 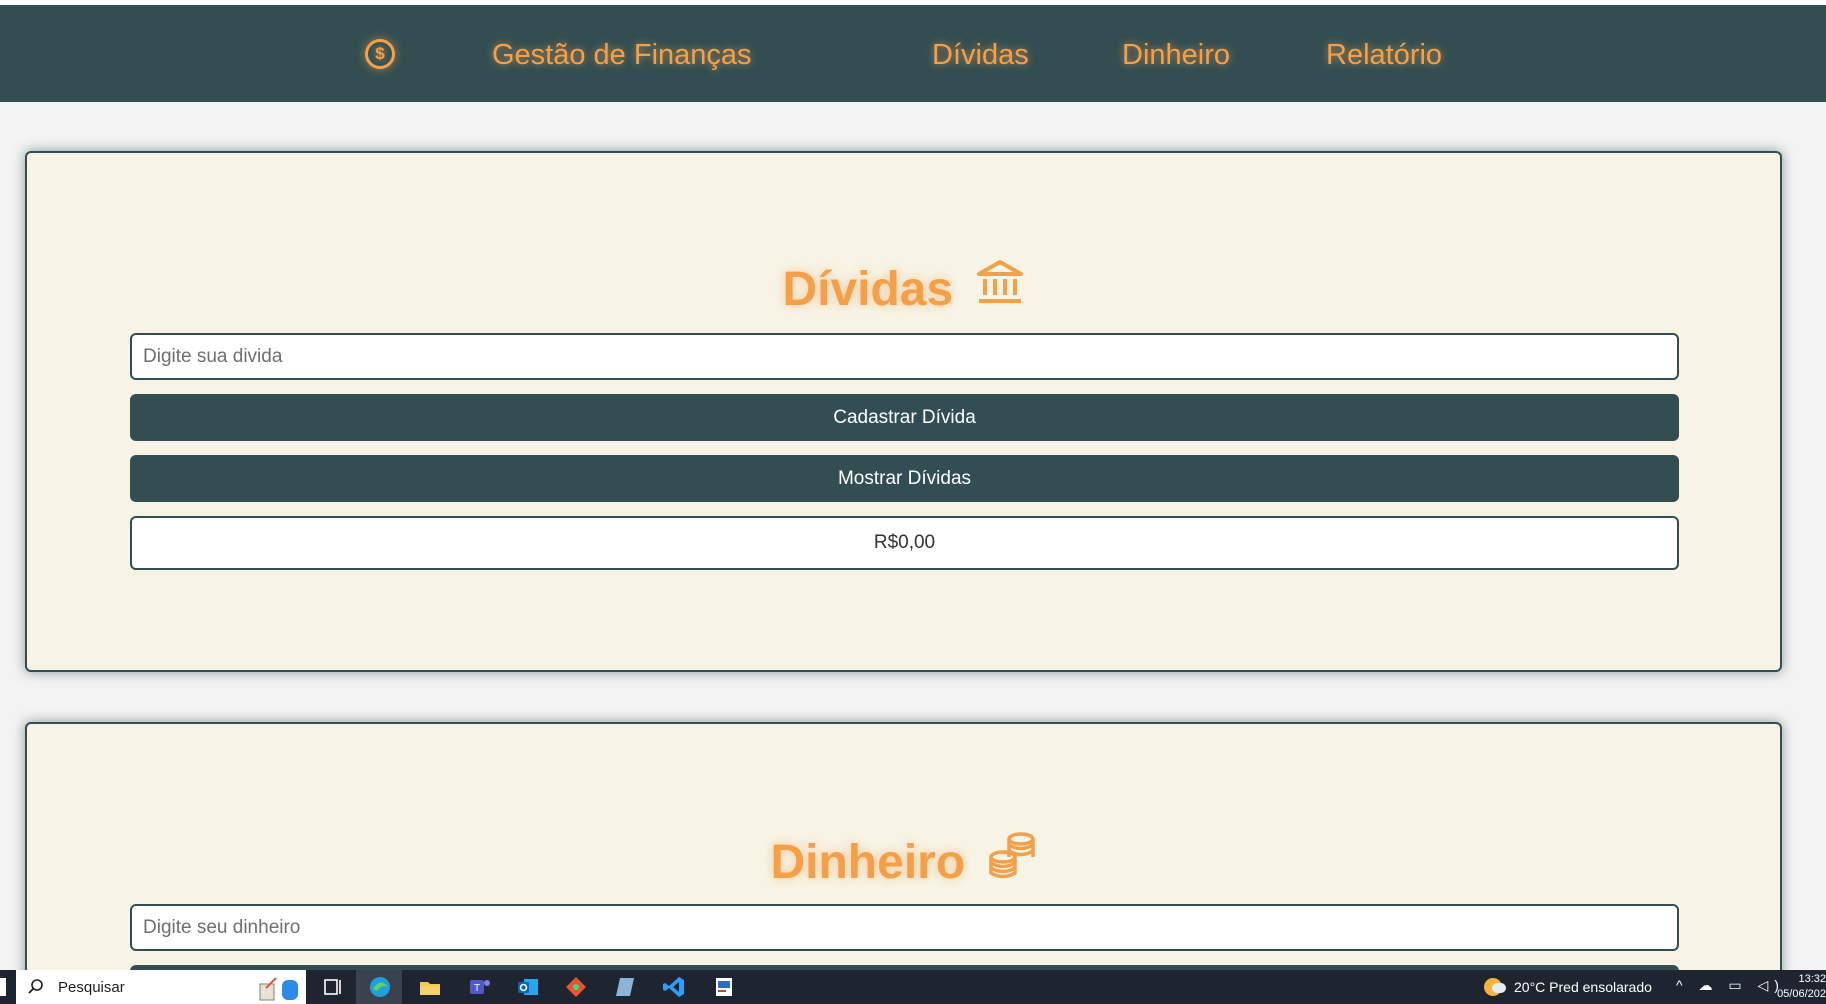 What do you see at coordinates (868, 862) in the screenshot?
I see `dinheiro-title: Dinheiro` at bounding box center [868, 862].